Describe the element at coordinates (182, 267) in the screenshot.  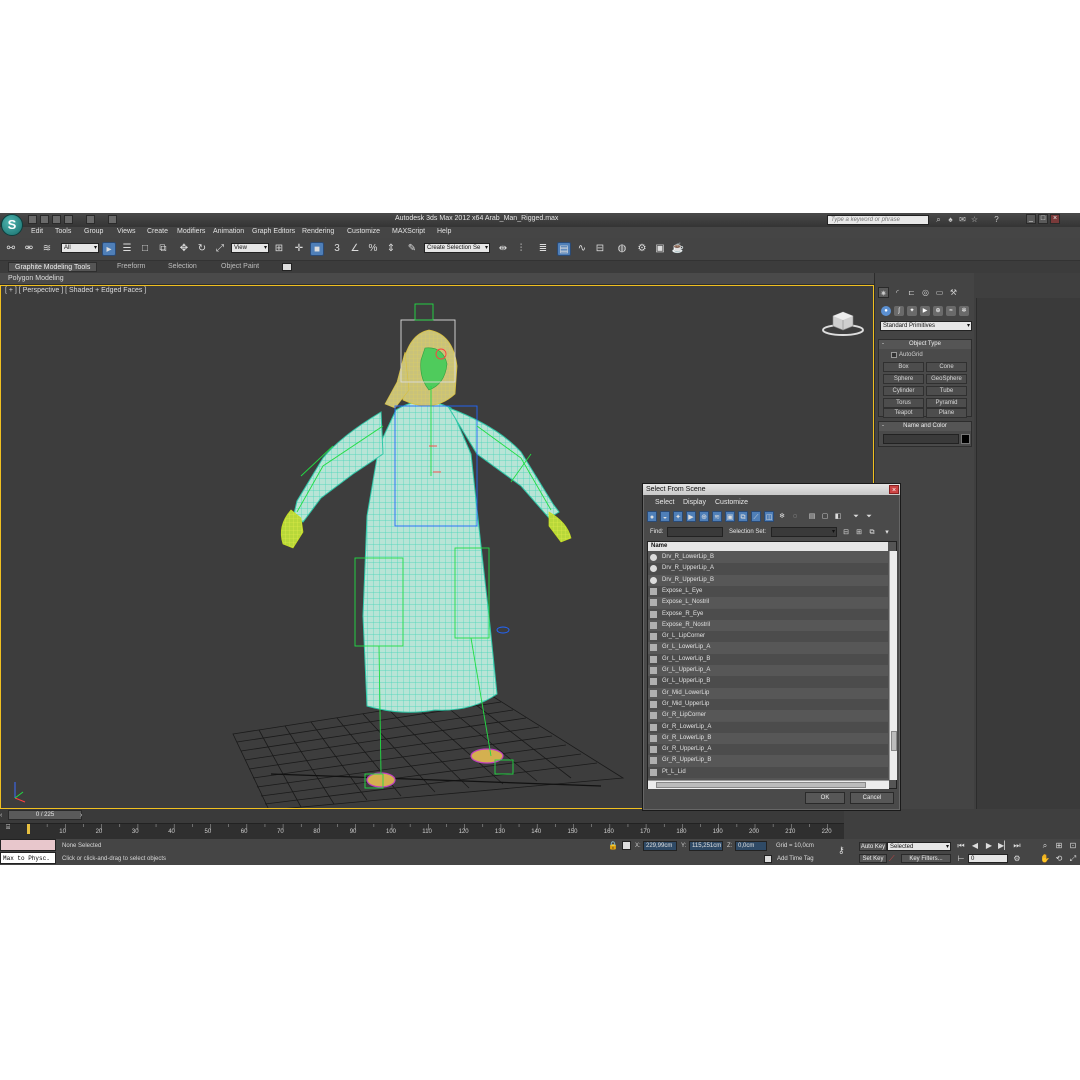
I see `tab-selection: Selection` at that location.